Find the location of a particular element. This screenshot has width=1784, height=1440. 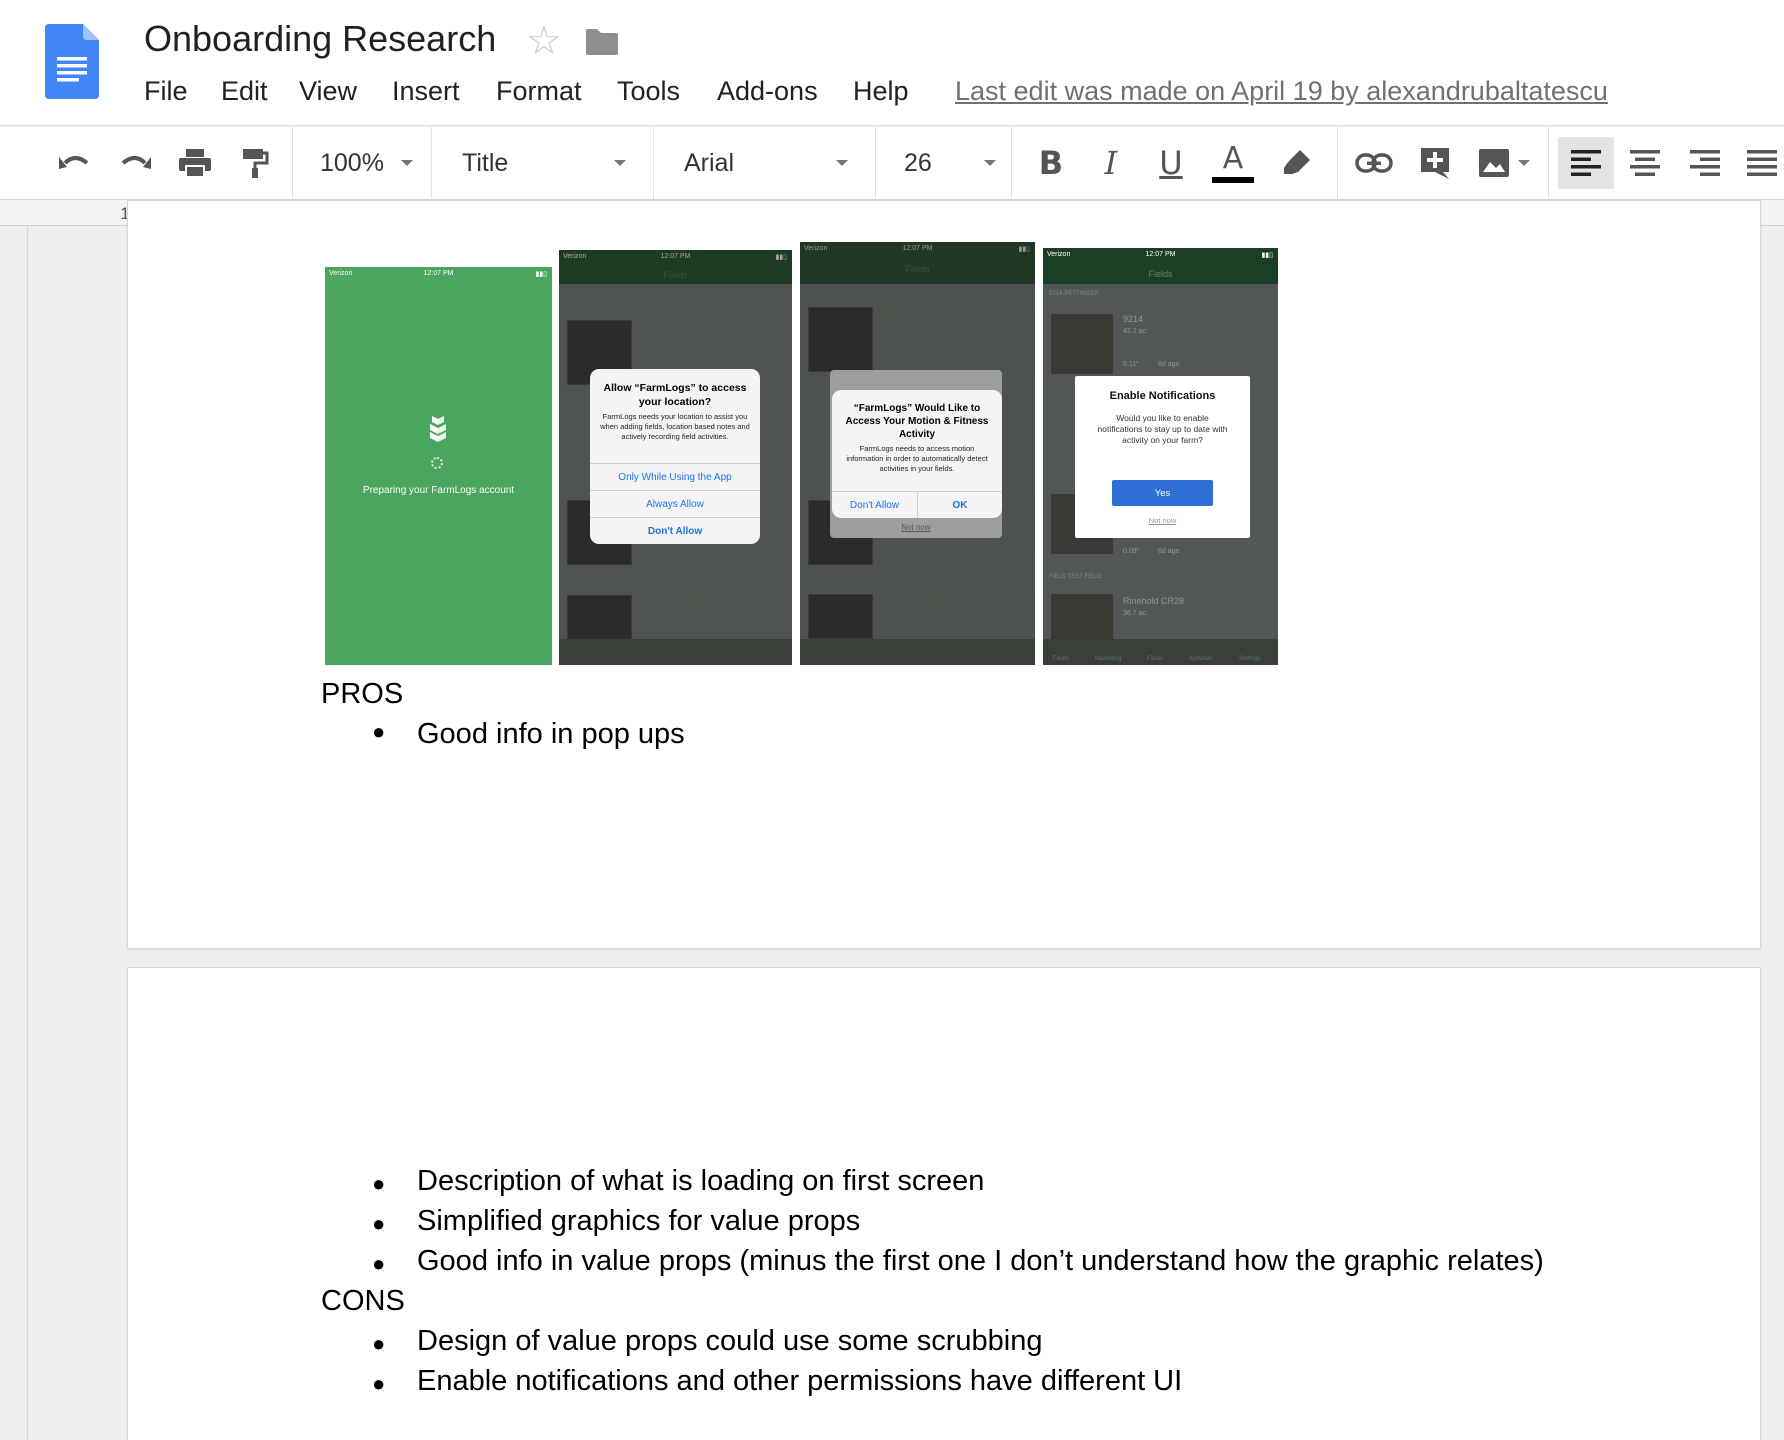

zoom-value: 100% is located at coordinates (352, 162).